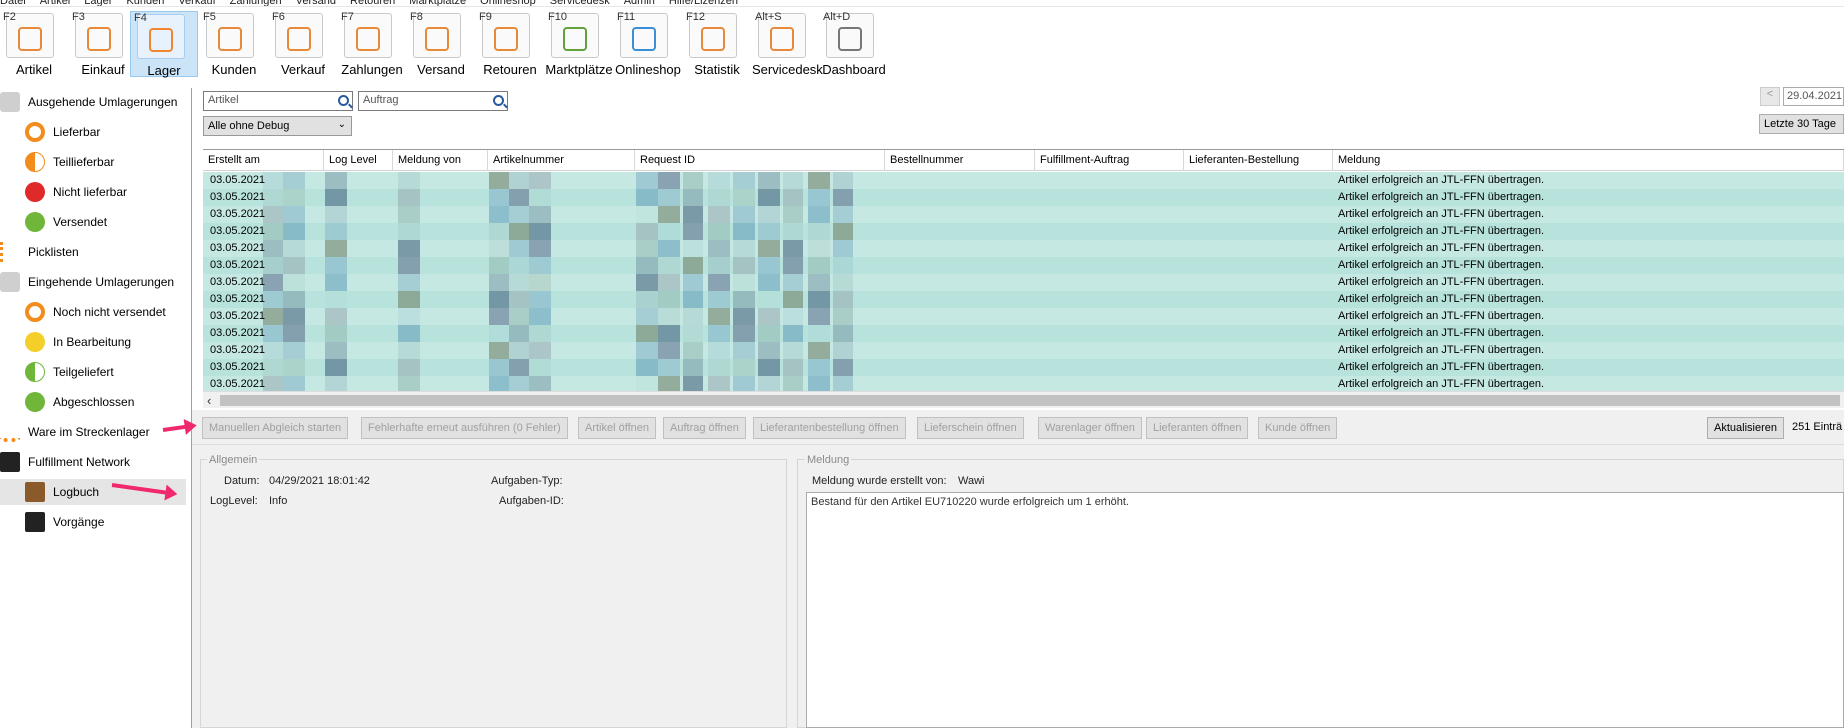 This screenshot has width=1844, height=728. What do you see at coordinates (164, 44) in the screenshot?
I see `ribbon-button-lager: F4 Lager` at bounding box center [164, 44].